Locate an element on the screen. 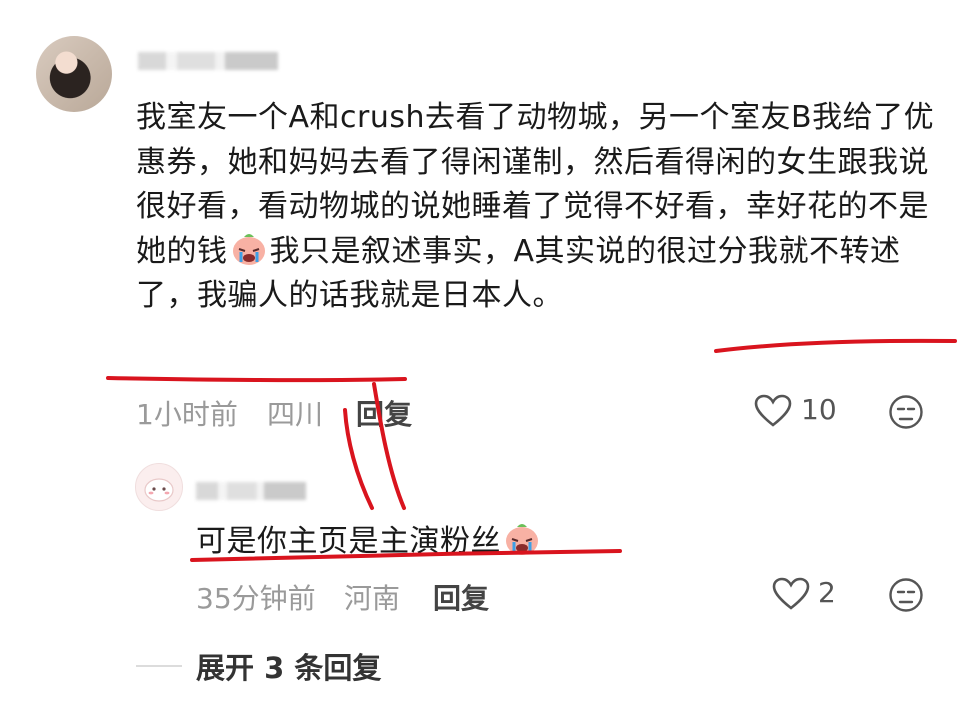 The image size is (974, 722). expand-divider is located at coordinates (159, 666).